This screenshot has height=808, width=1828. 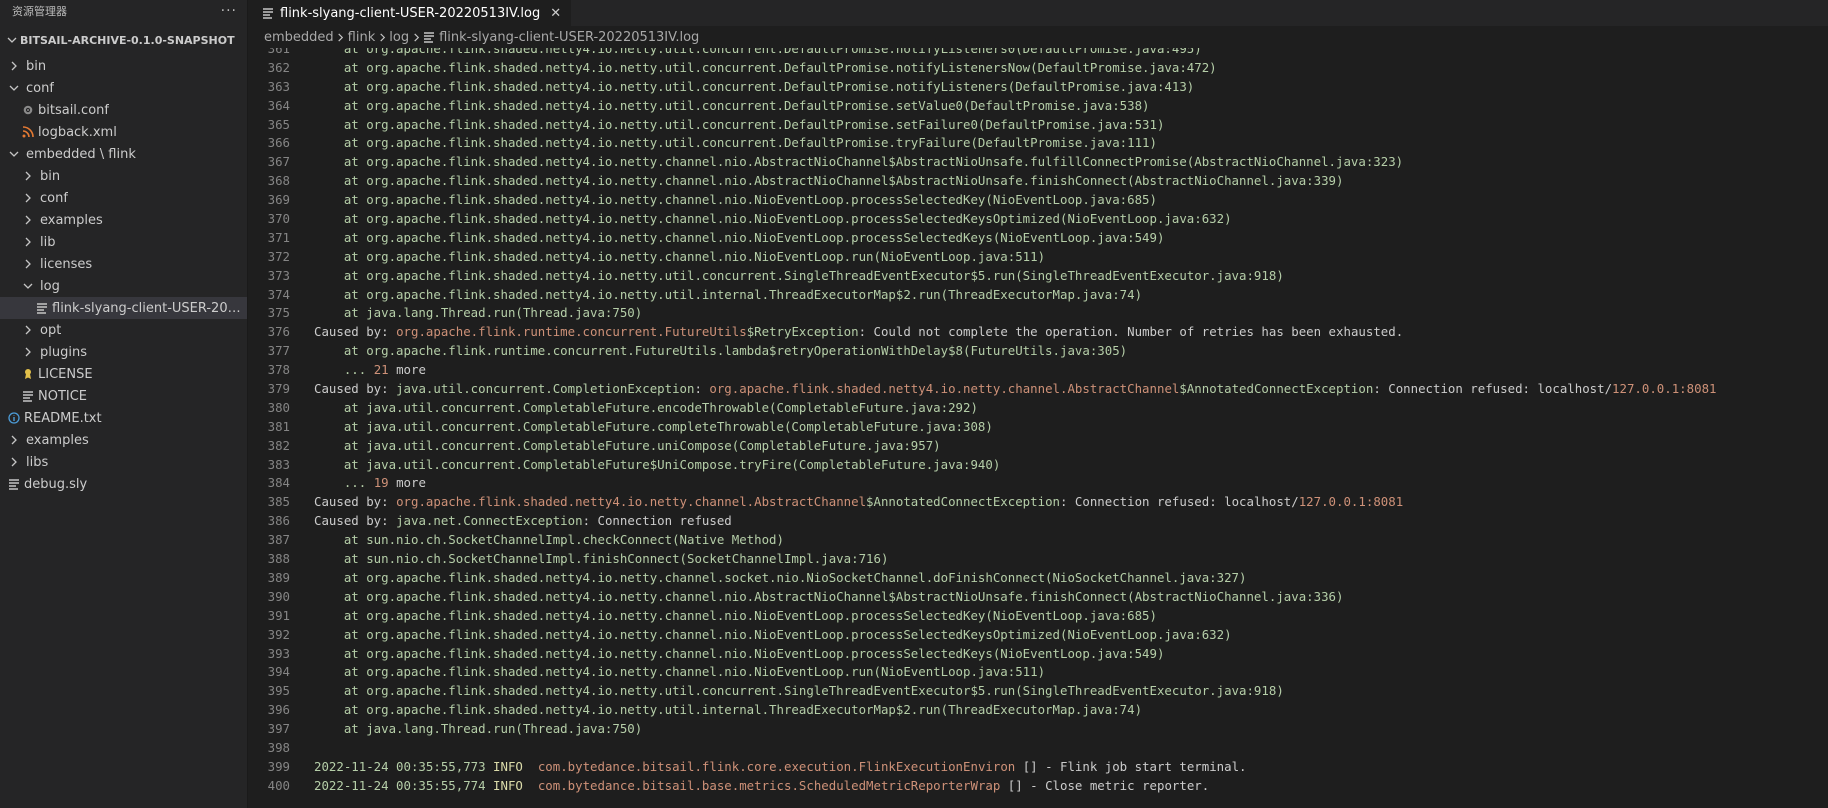 What do you see at coordinates (123, 242) in the screenshot?
I see `folder-item: lib` at bounding box center [123, 242].